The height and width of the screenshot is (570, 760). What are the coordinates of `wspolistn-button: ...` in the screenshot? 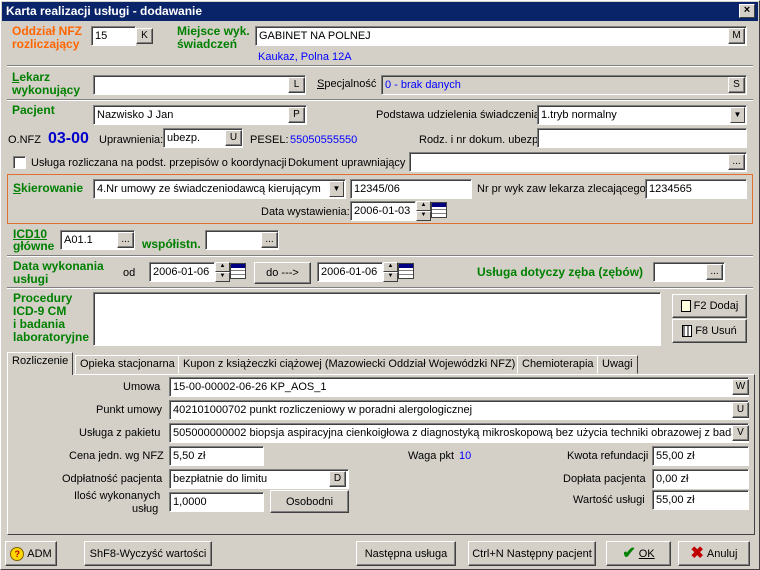 It's located at (269, 240).